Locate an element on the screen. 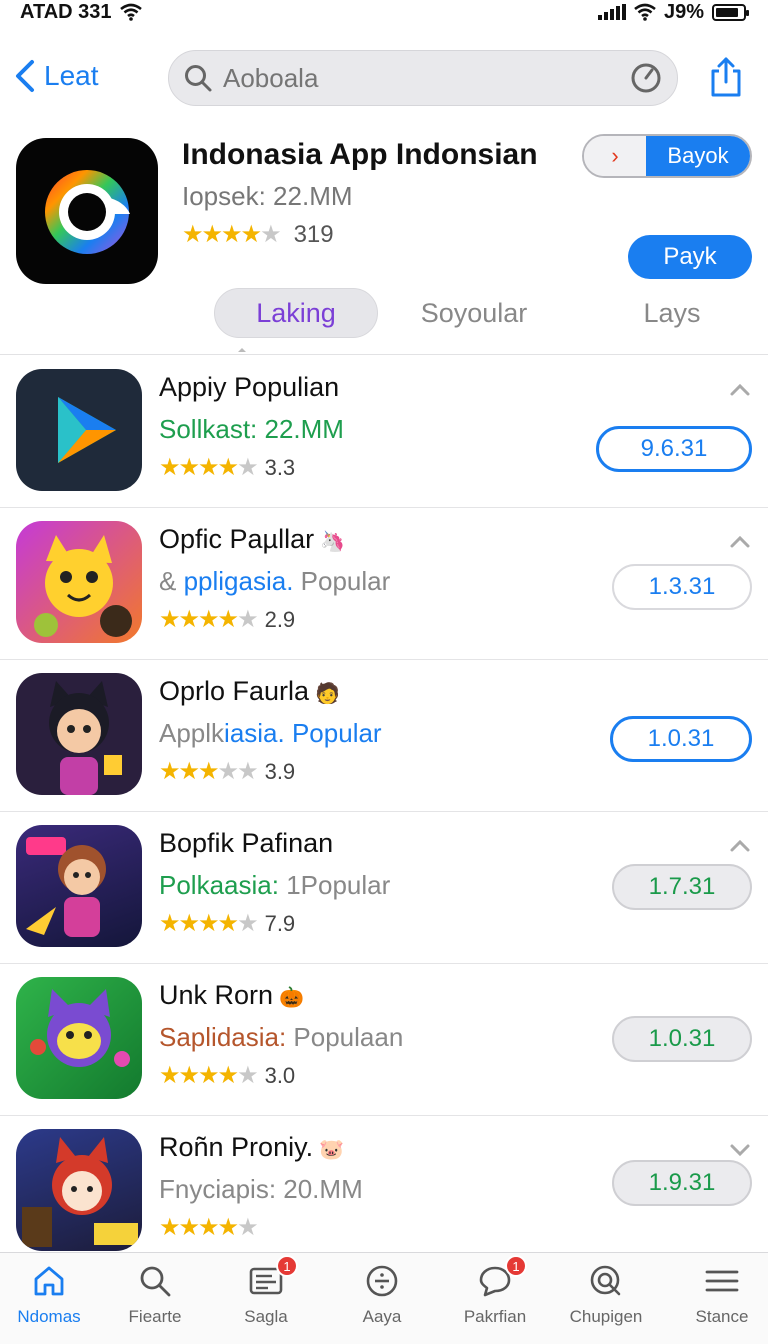 This screenshot has width=768, height=1344. segment-tabs: Laking Soyoular Lays is located at coordinates (384, 314).